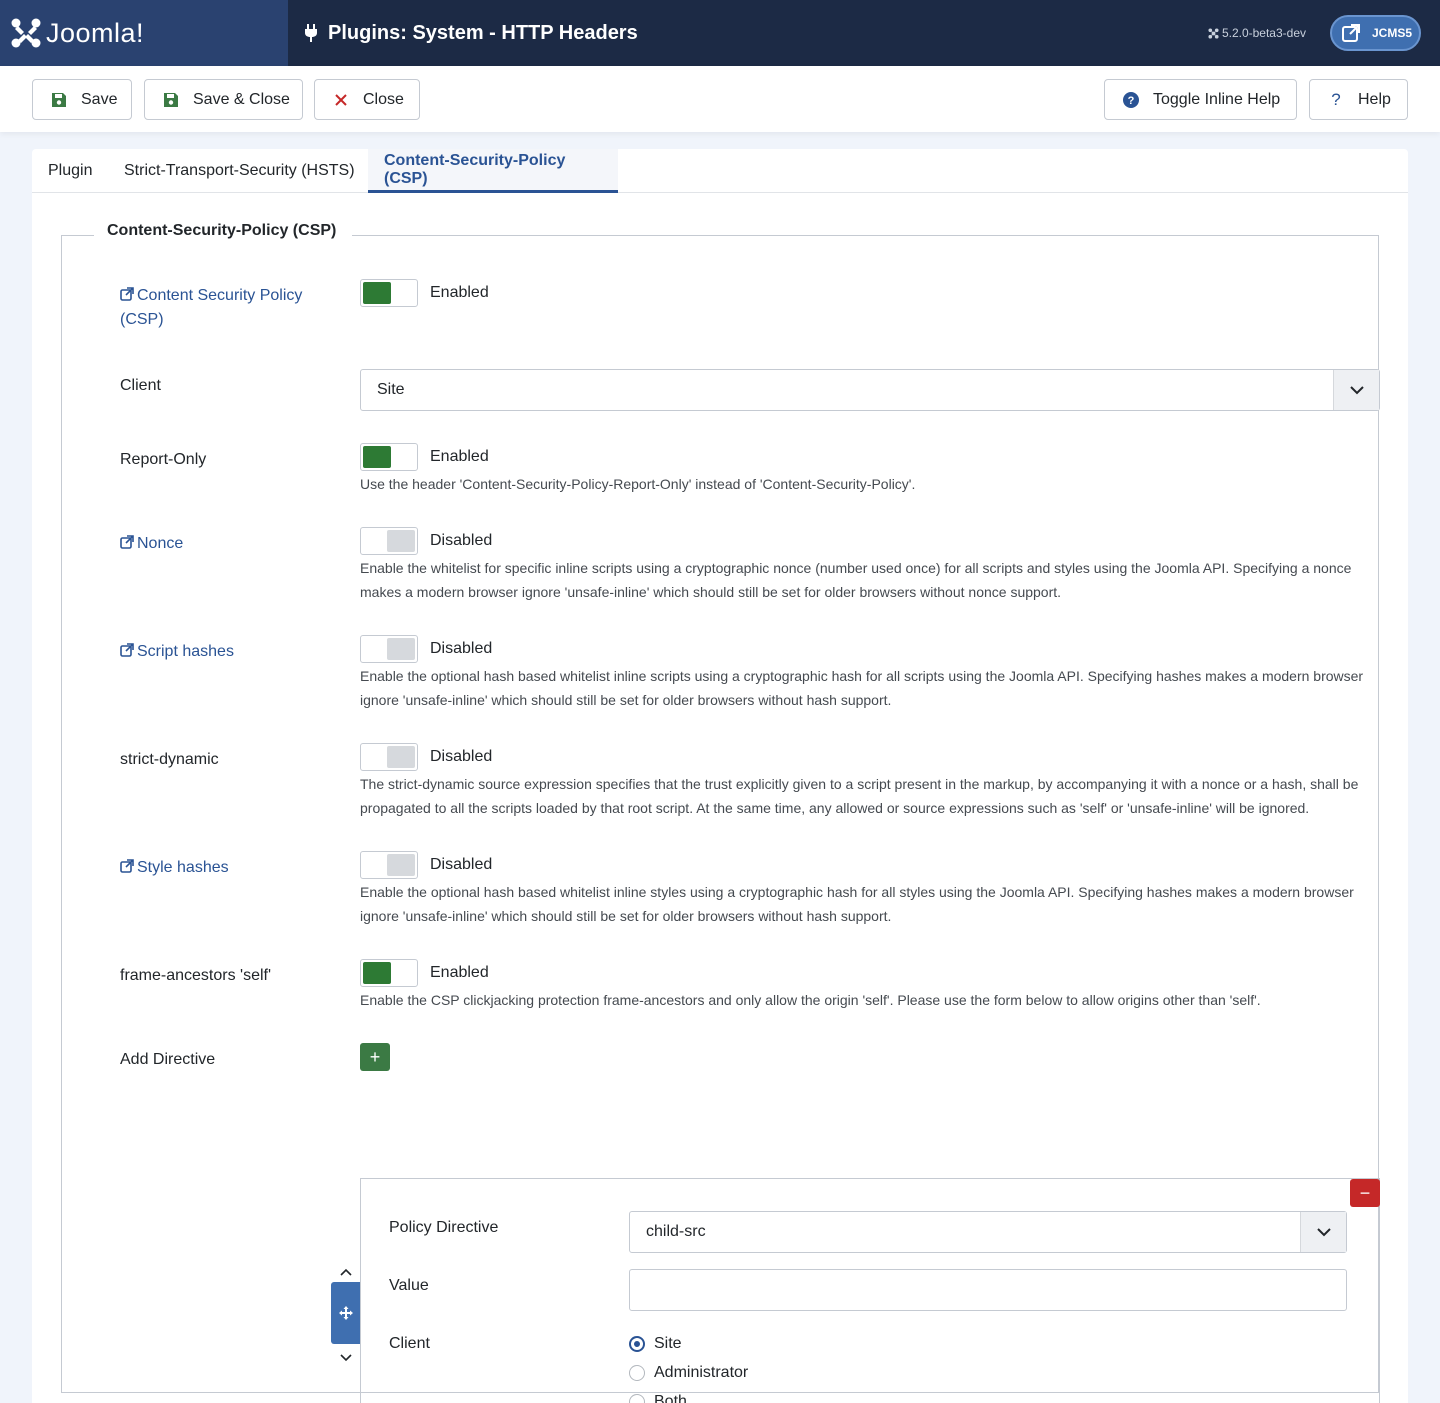  What do you see at coordinates (241, 99) in the screenshot?
I see `save-close-label: Save & Close` at bounding box center [241, 99].